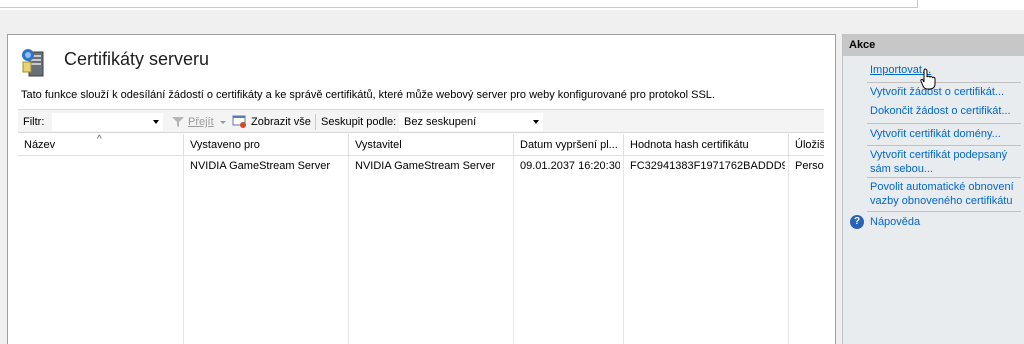 The image size is (1024, 344). Describe the element at coordinates (99, 139) in the screenshot. I see `sort-caret-icon: ^` at that location.